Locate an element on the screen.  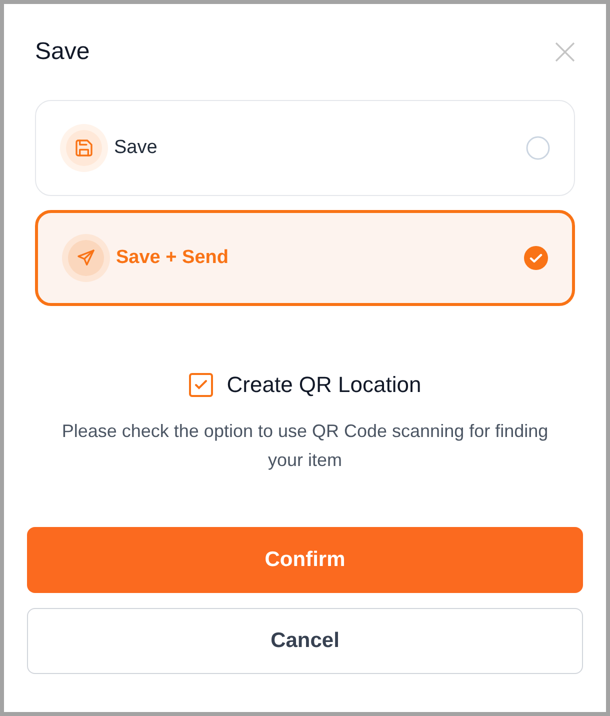
hint-text: Please check the option to use QR Code scanning for finding your item is located at coordinates (305, 446).